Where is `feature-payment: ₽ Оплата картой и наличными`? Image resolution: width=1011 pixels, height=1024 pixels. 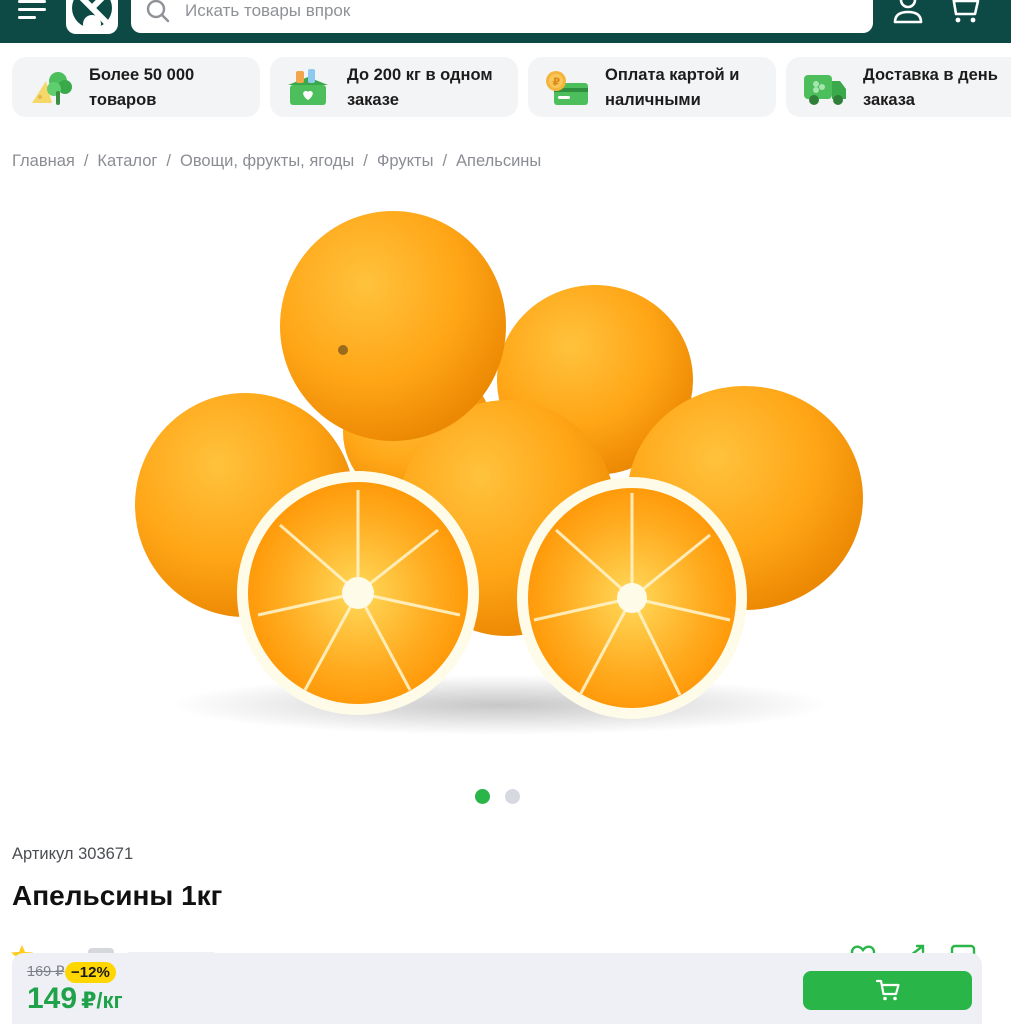 feature-payment: ₽ Оплата картой и наличными is located at coordinates (652, 87).